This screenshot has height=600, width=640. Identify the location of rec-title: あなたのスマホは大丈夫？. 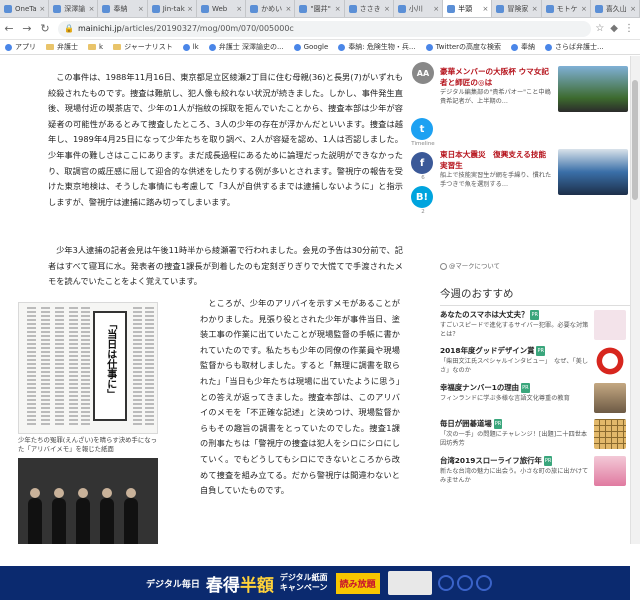
(484, 314).